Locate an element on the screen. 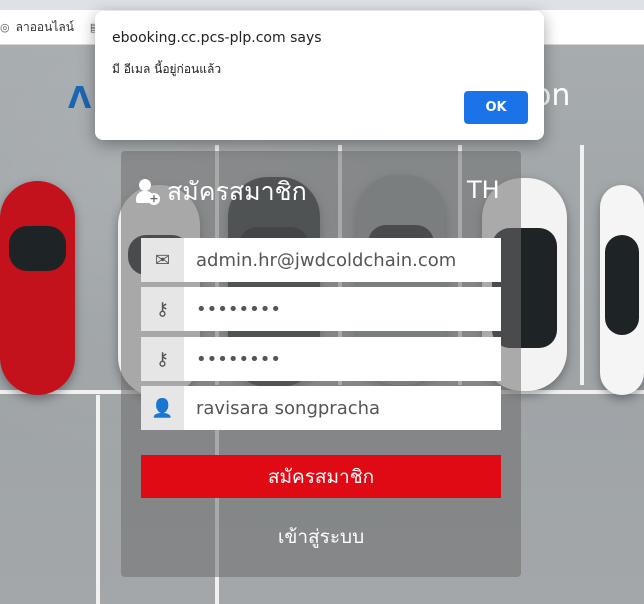 This screenshot has height=604, width=644. dialog-message: มี อีเมล นี้อยู่ก่อนแล้ว is located at coordinates (167, 69).